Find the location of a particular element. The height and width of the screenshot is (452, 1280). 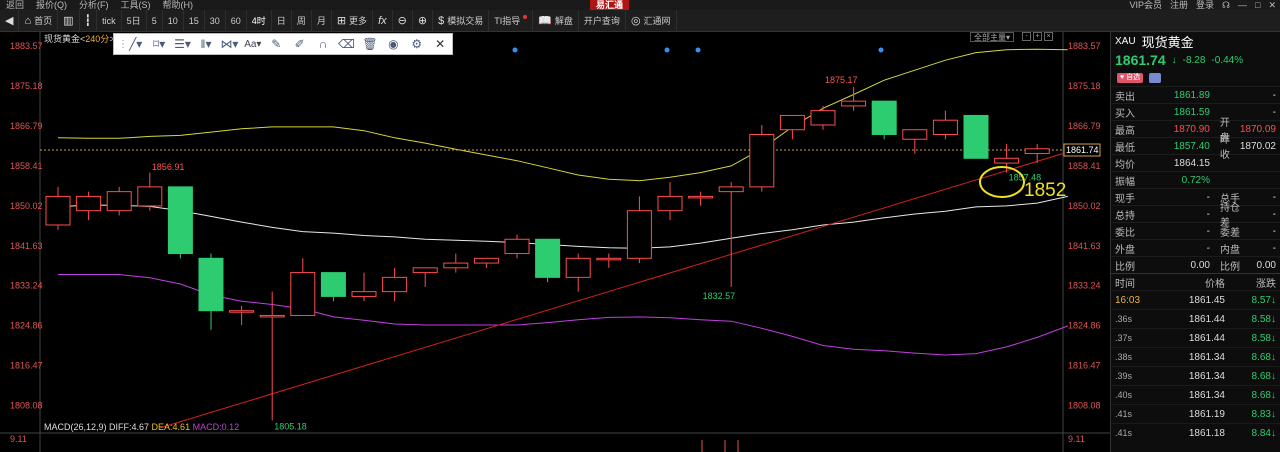

y-tick-label-right: 1841.63 is located at coordinates (1084, 246).